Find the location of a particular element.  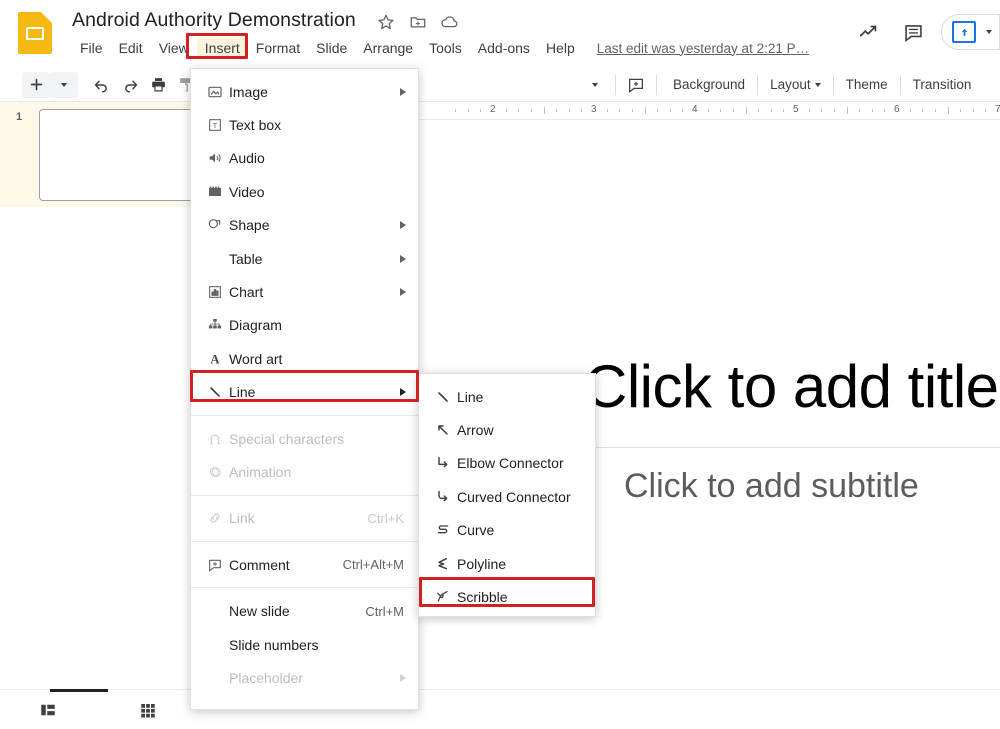

theme-button: Theme is located at coordinates (867, 84).